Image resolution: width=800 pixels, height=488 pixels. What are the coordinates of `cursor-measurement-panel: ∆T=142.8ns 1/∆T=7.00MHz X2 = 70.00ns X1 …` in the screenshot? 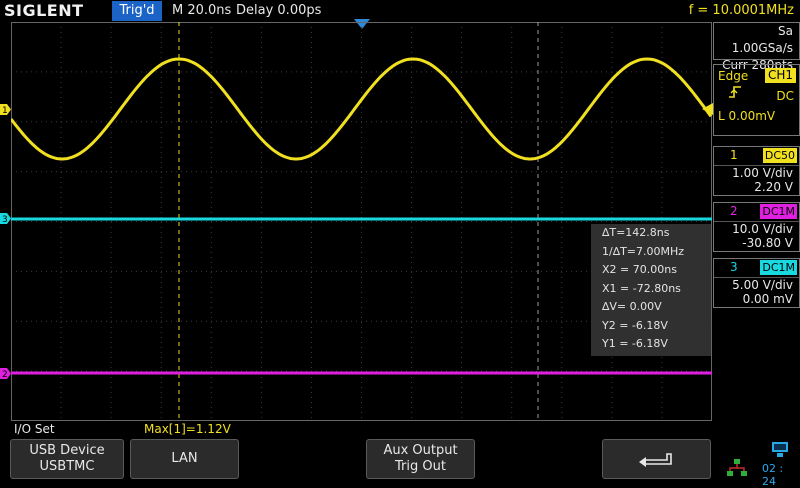 It's located at (651, 290).